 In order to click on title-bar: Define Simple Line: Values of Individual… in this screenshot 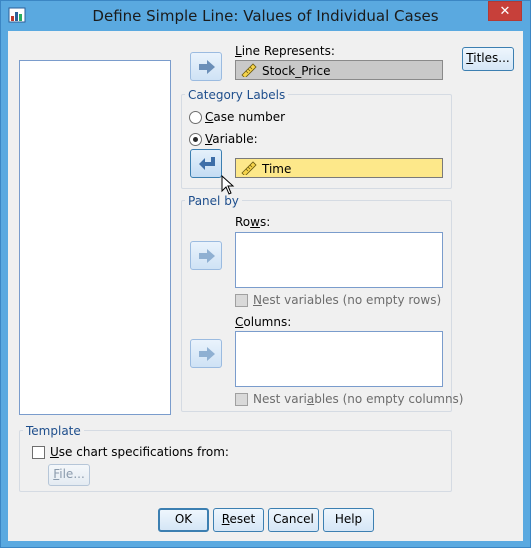, I will do `click(265, 16)`.